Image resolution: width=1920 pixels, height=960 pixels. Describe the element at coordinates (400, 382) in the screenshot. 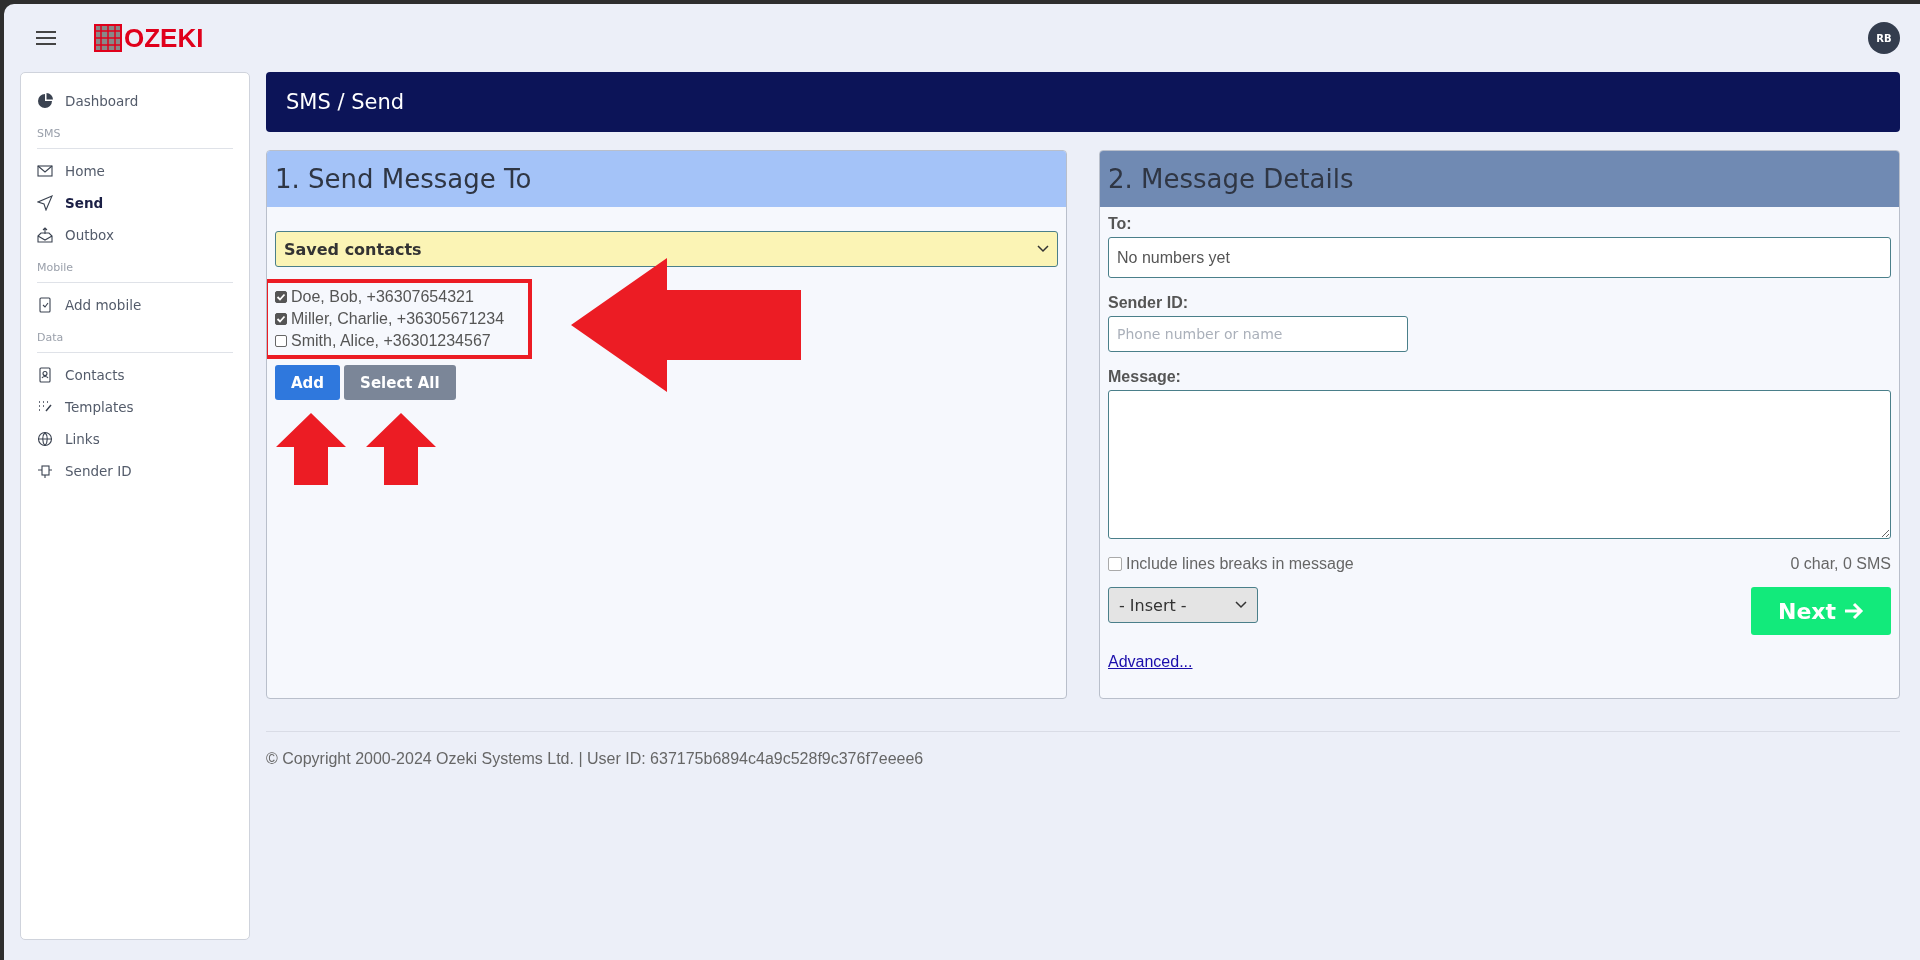

I see `select-all-button: Select All` at that location.